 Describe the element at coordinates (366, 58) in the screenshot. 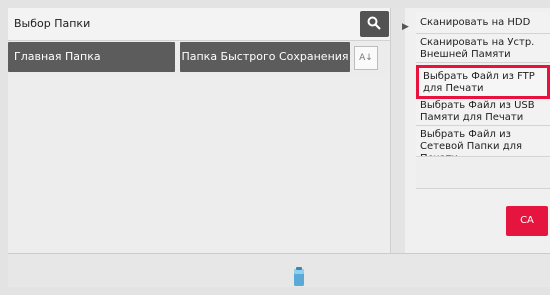

I see `sort-button: A↓` at that location.